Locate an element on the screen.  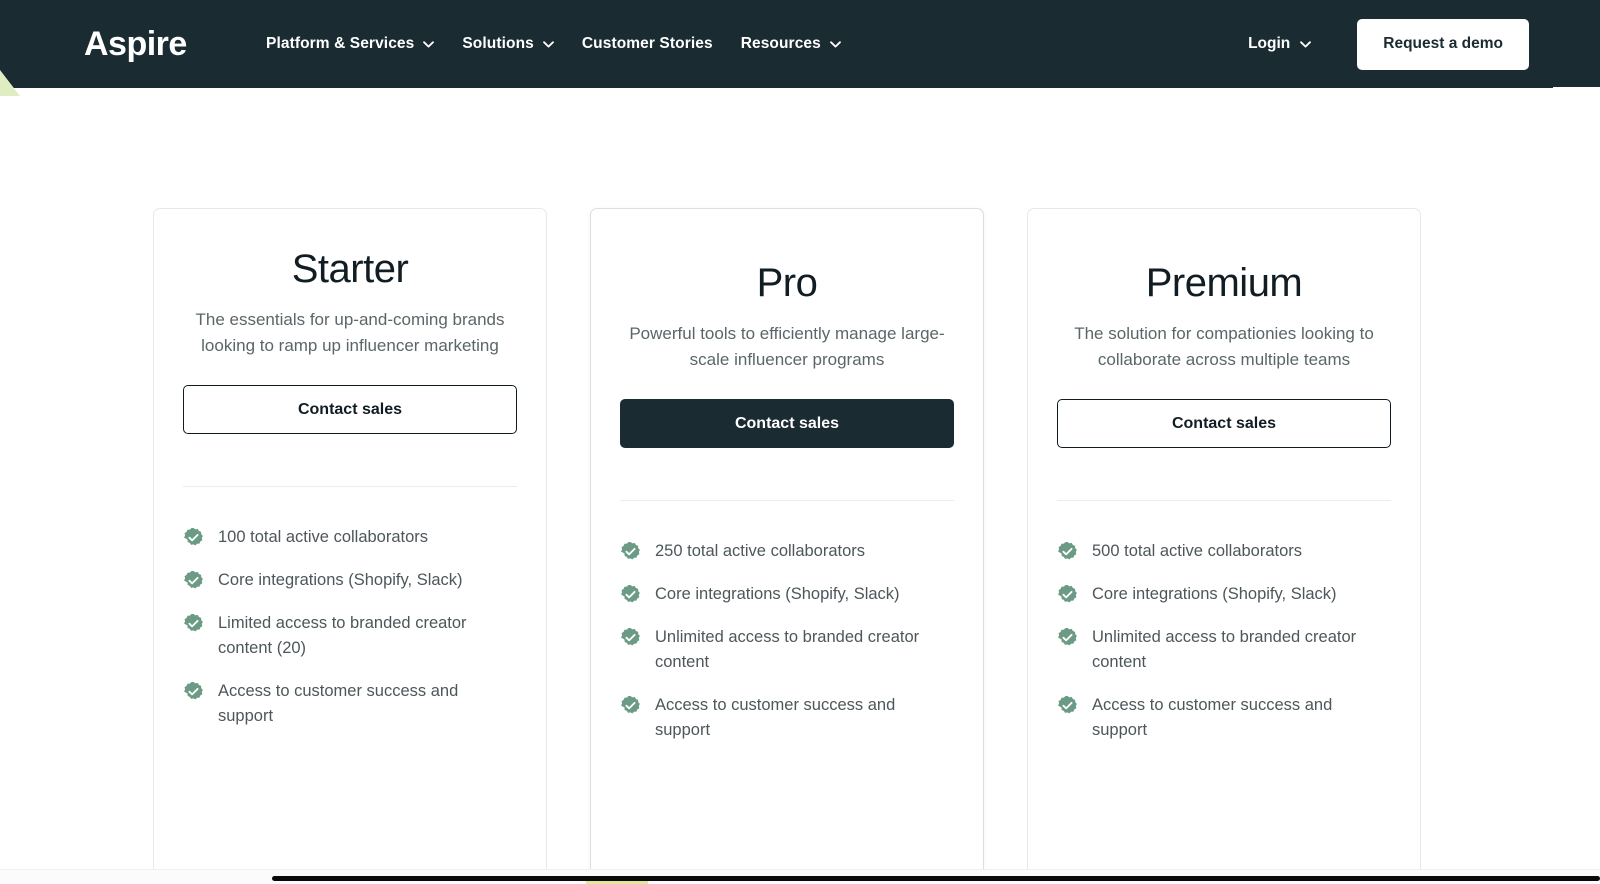
nav-item-platform-services: Platform & Services is located at coordinates (350, 44).